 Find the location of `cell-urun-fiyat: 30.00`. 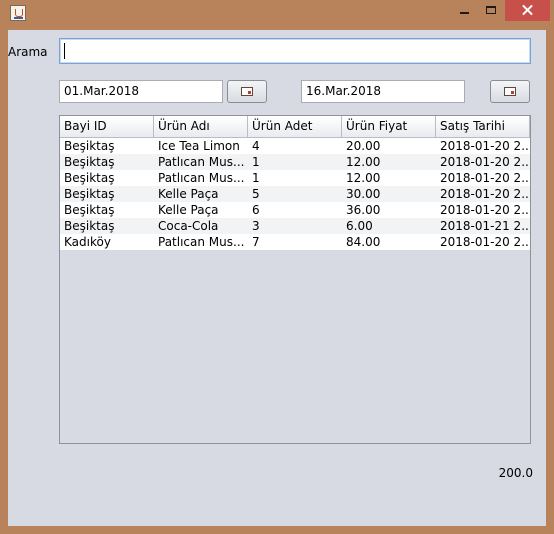

cell-urun-fiyat: 30.00 is located at coordinates (363, 194).